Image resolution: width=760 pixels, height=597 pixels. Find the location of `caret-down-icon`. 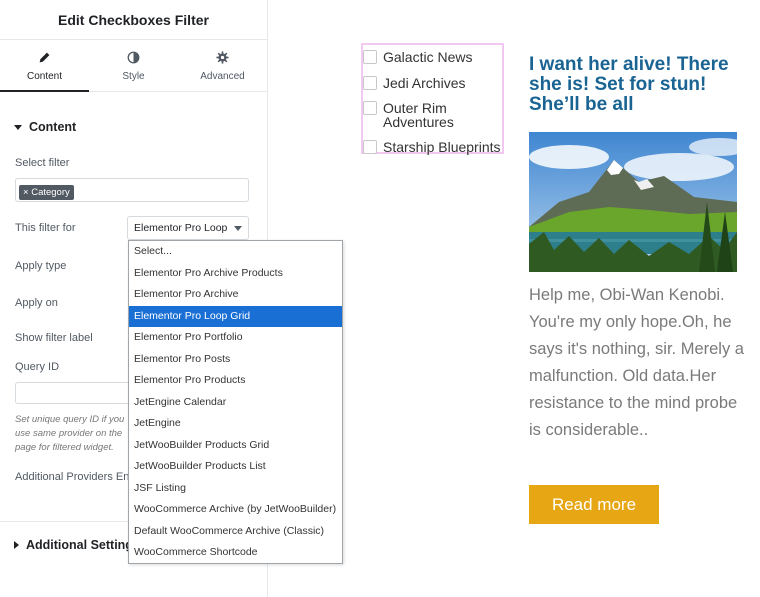

caret-down-icon is located at coordinates (18, 127).